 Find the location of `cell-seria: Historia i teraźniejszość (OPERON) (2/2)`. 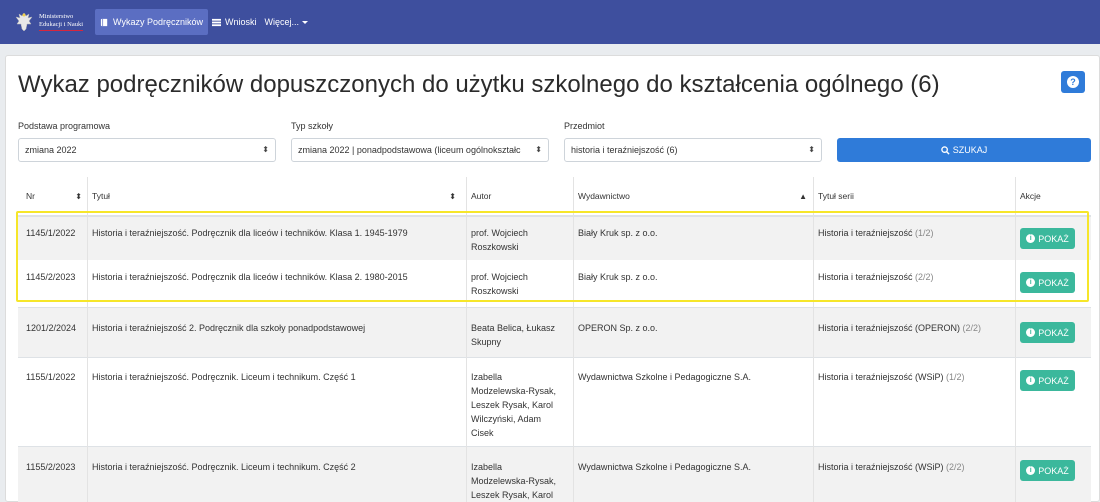

cell-seria: Historia i teraźniejszość (OPERON) (2/2) is located at coordinates (899, 328).